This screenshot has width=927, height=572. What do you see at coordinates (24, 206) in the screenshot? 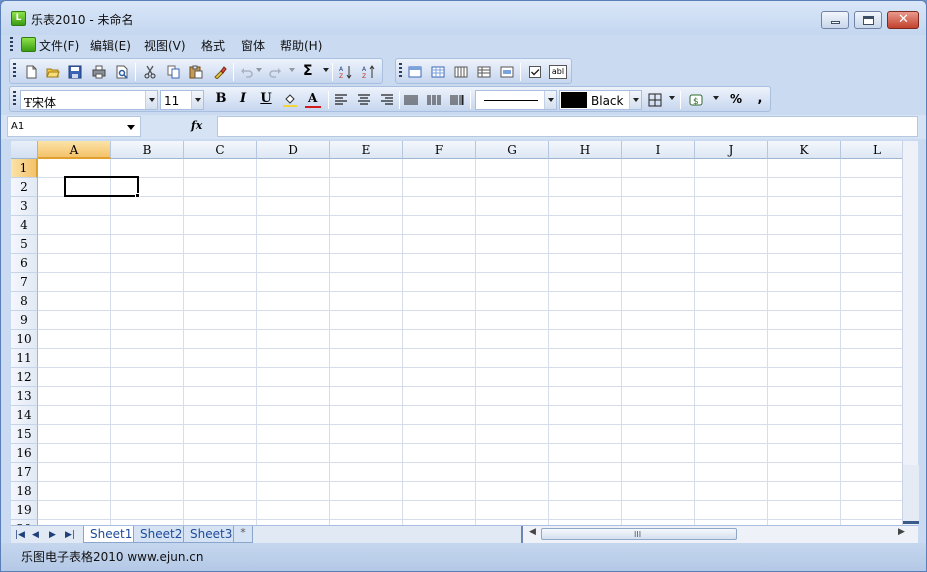
I see `row-header-3: 3` at bounding box center [24, 206].